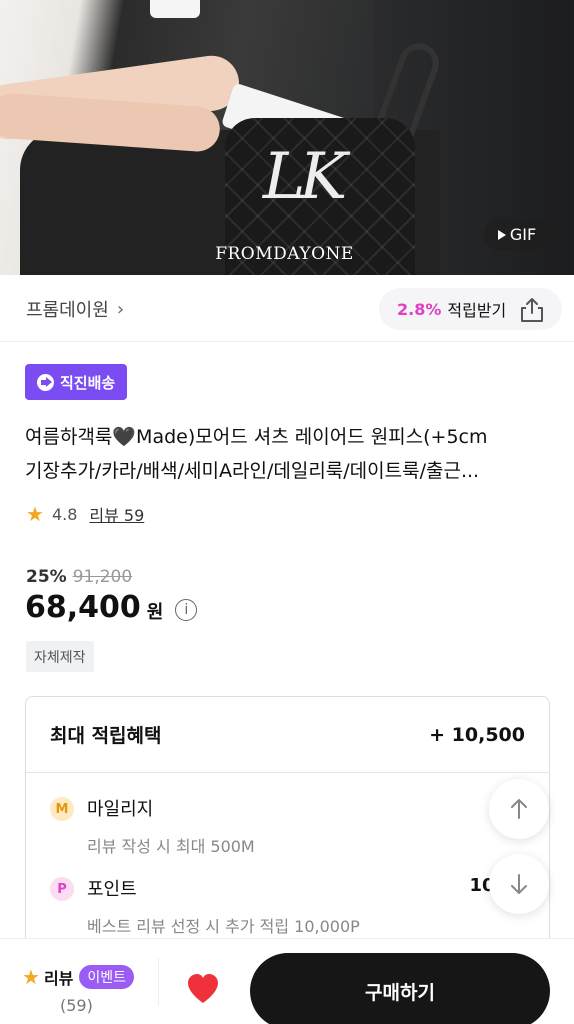 The height and width of the screenshot is (1024, 574). I want to click on arrow-down-icon, so click(519, 884).